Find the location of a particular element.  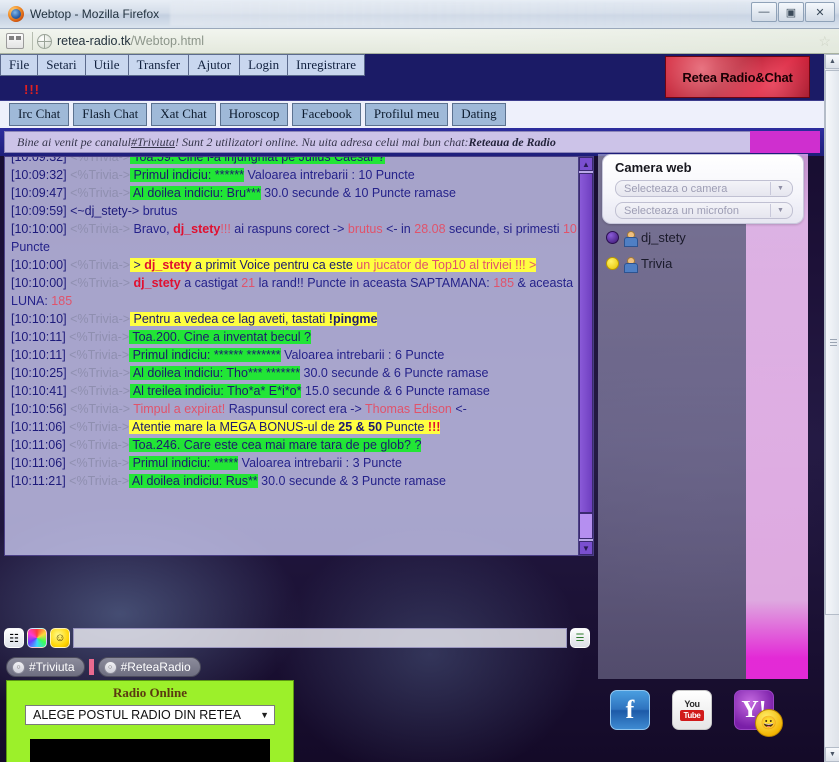

chat-text-segment: Atentie mare la MEGA BONUS-ul de is located at coordinates (234, 427).